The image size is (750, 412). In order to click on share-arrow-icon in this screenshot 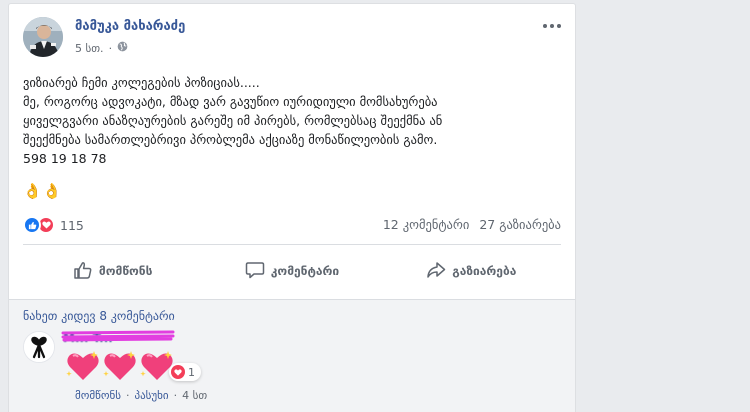, I will do `click(436, 271)`.